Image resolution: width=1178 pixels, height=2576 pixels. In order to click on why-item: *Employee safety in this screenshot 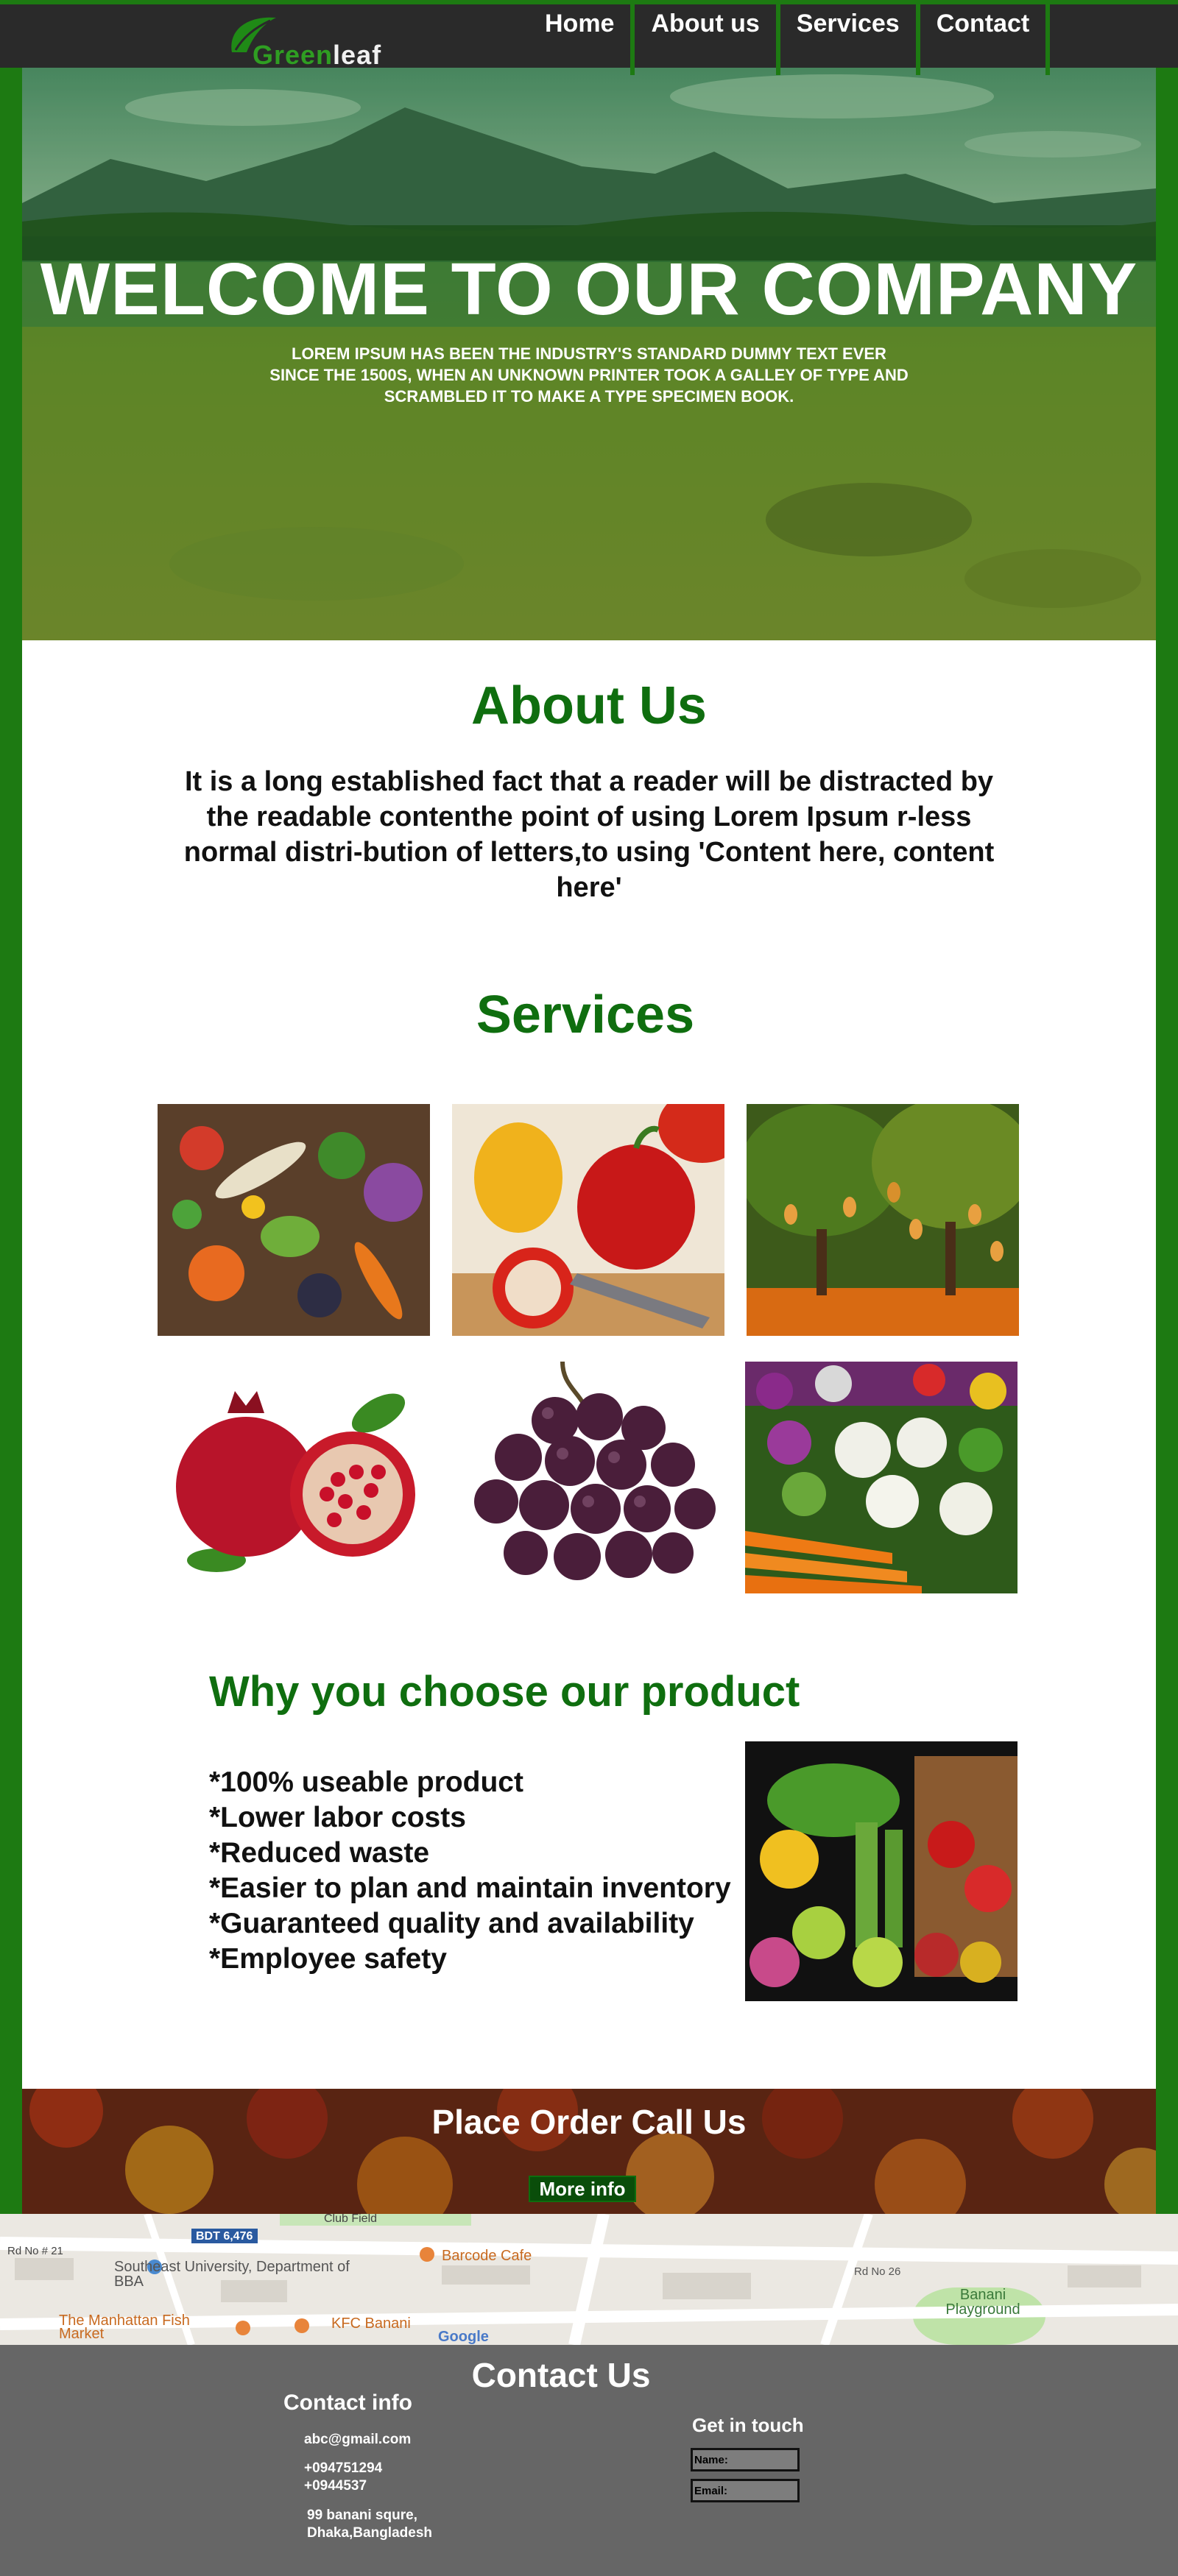, I will do `click(328, 1959)`.